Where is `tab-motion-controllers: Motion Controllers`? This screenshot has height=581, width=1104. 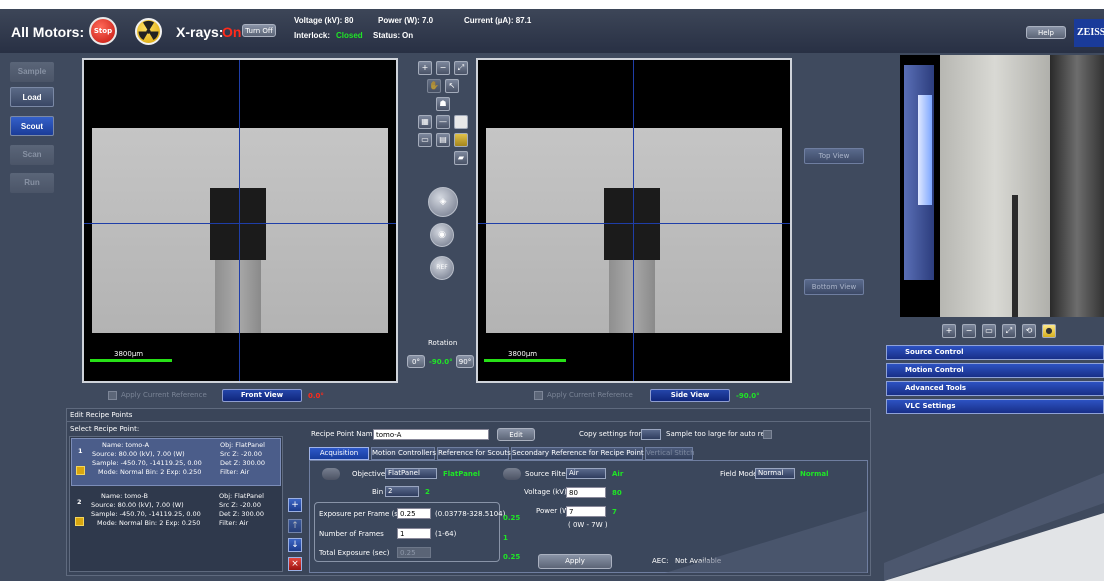
tab-motion-controllers: Motion Controllers is located at coordinates (403, 453).